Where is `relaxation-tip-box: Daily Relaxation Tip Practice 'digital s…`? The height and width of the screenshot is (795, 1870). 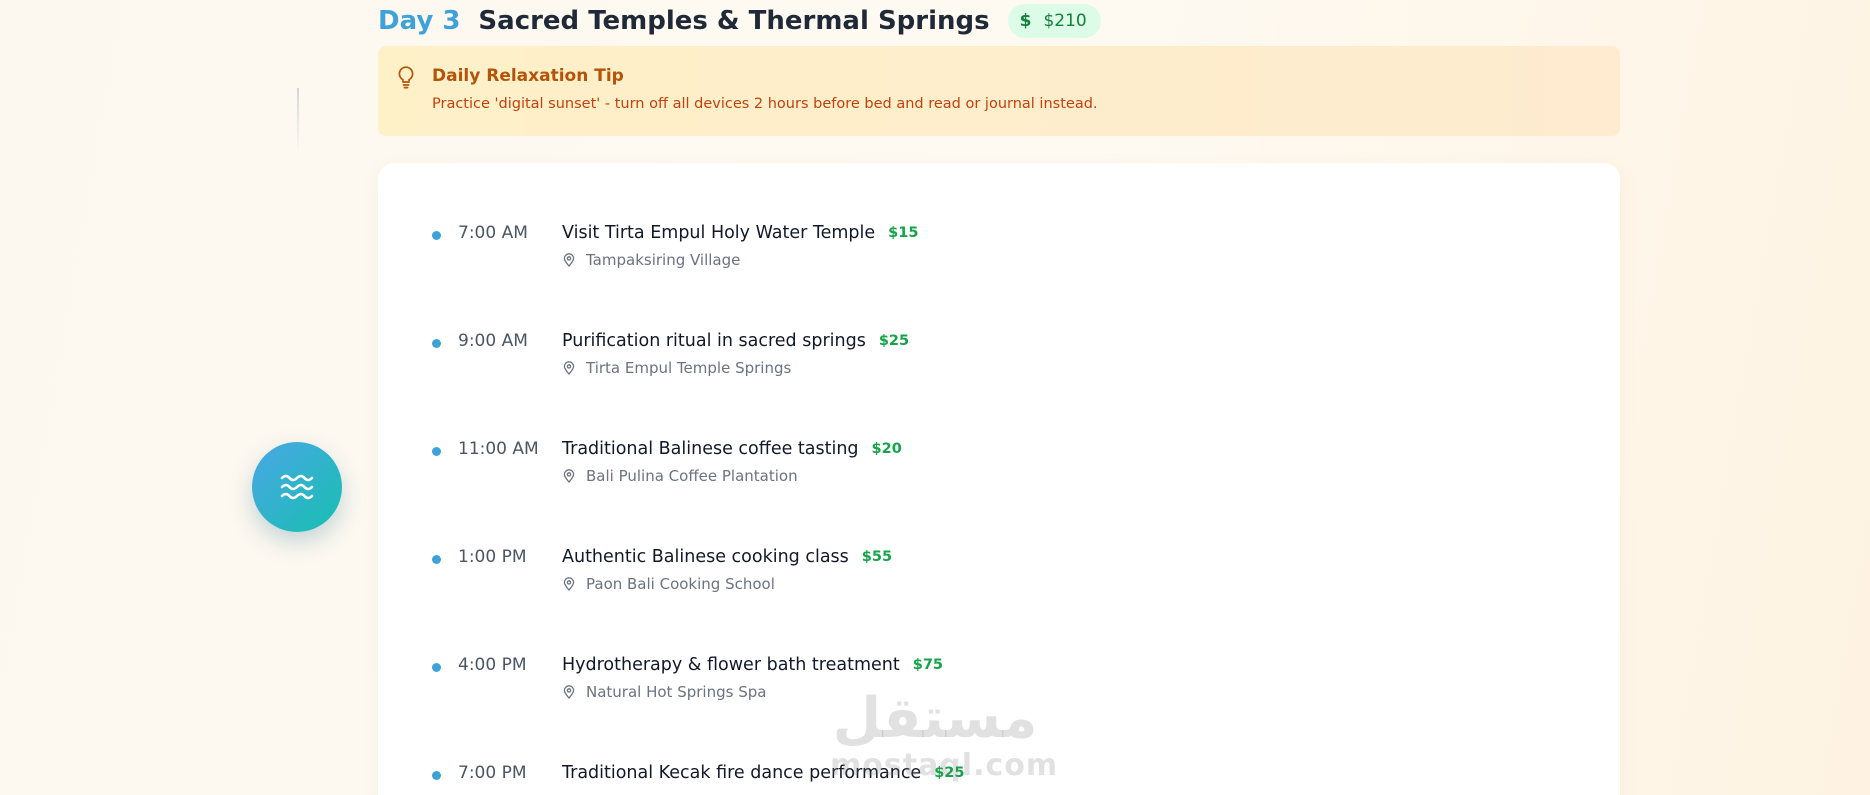
relaxation-tip-box: Daily Relaxation Tip Practice 'digital s… is located at coordinates (999, 91).